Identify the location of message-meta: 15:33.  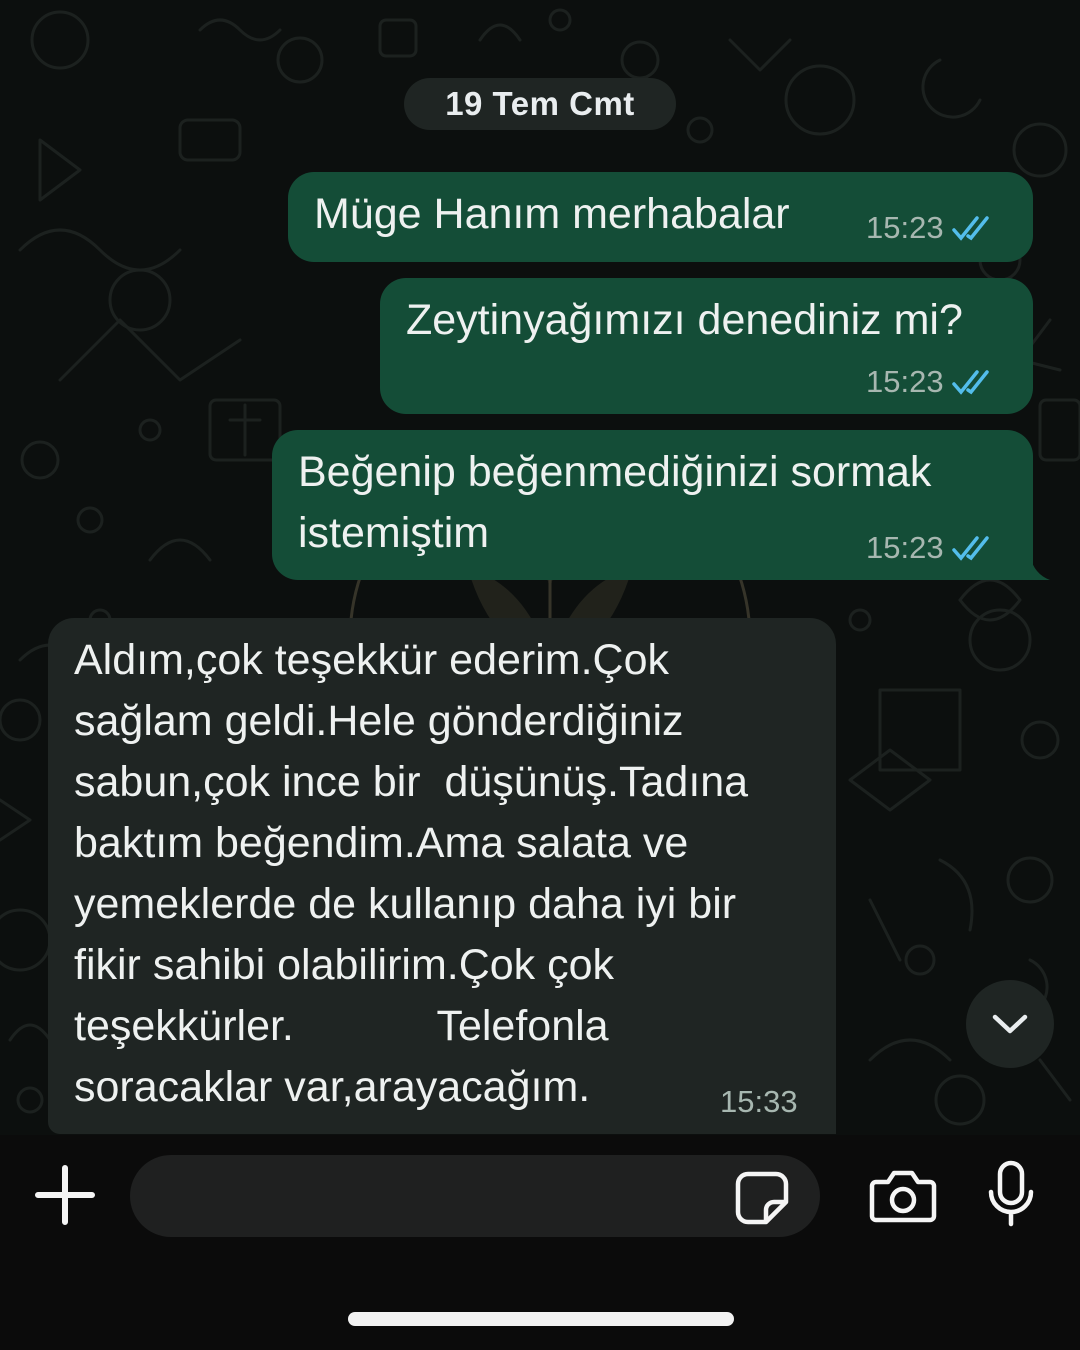
(759, 1102).